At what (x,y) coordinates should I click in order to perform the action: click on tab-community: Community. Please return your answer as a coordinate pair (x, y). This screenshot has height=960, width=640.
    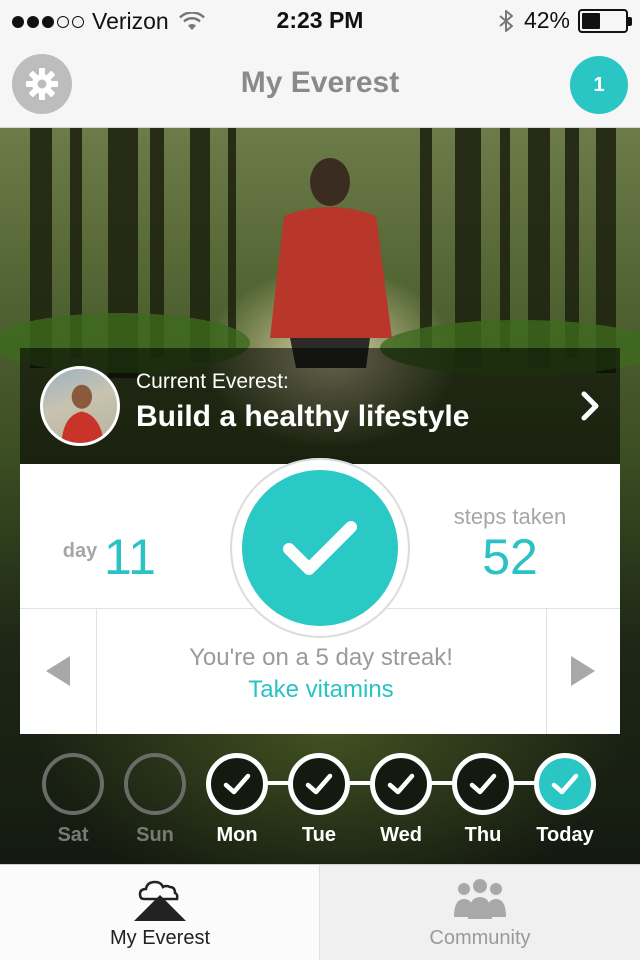
    Looking at the image, I should click on (480, 912).